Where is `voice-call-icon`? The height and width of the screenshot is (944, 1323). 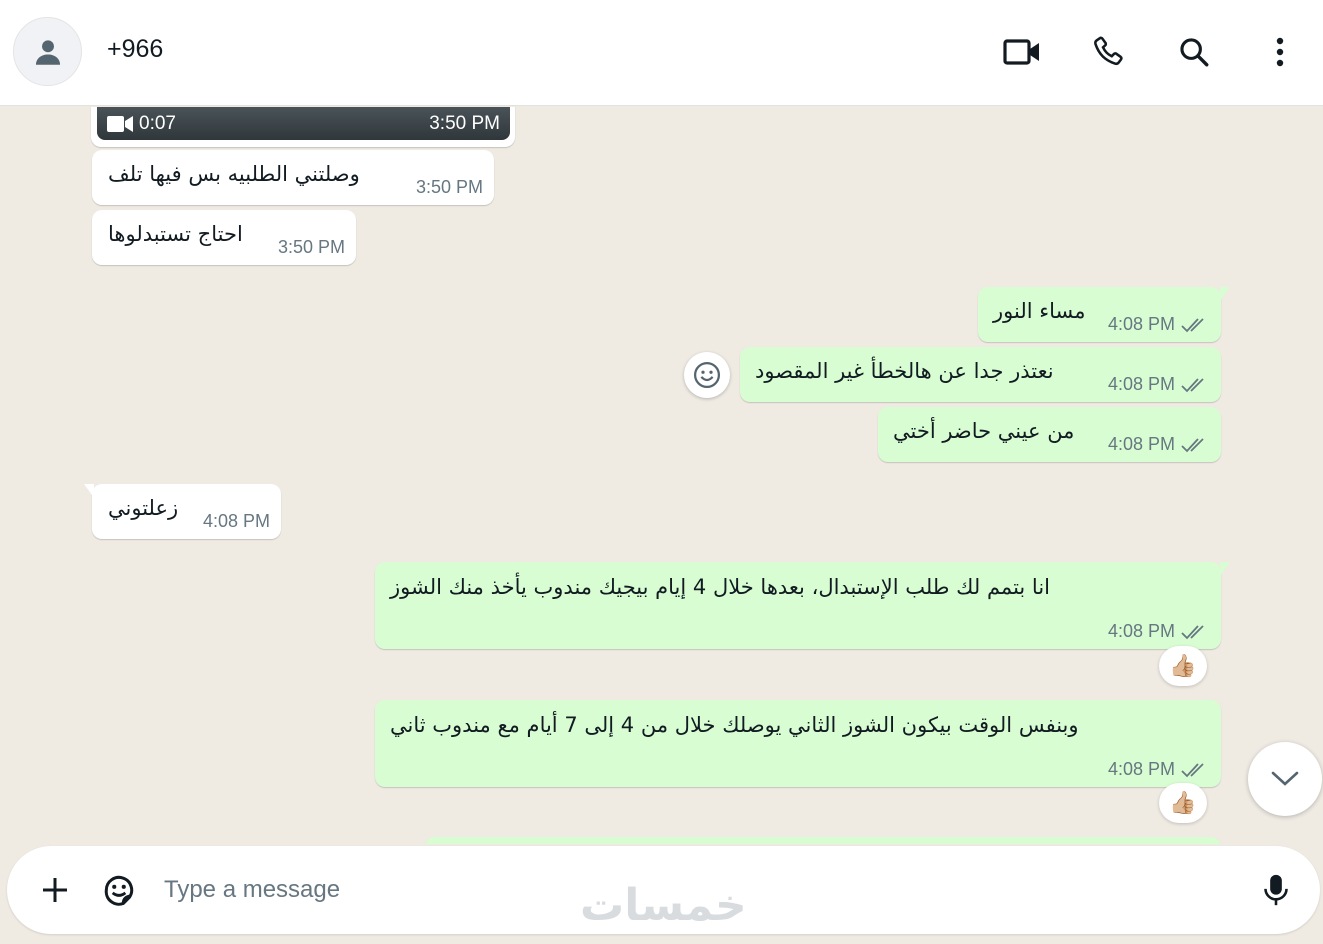 voice-call-icon is located at coordinates (1108, 52).